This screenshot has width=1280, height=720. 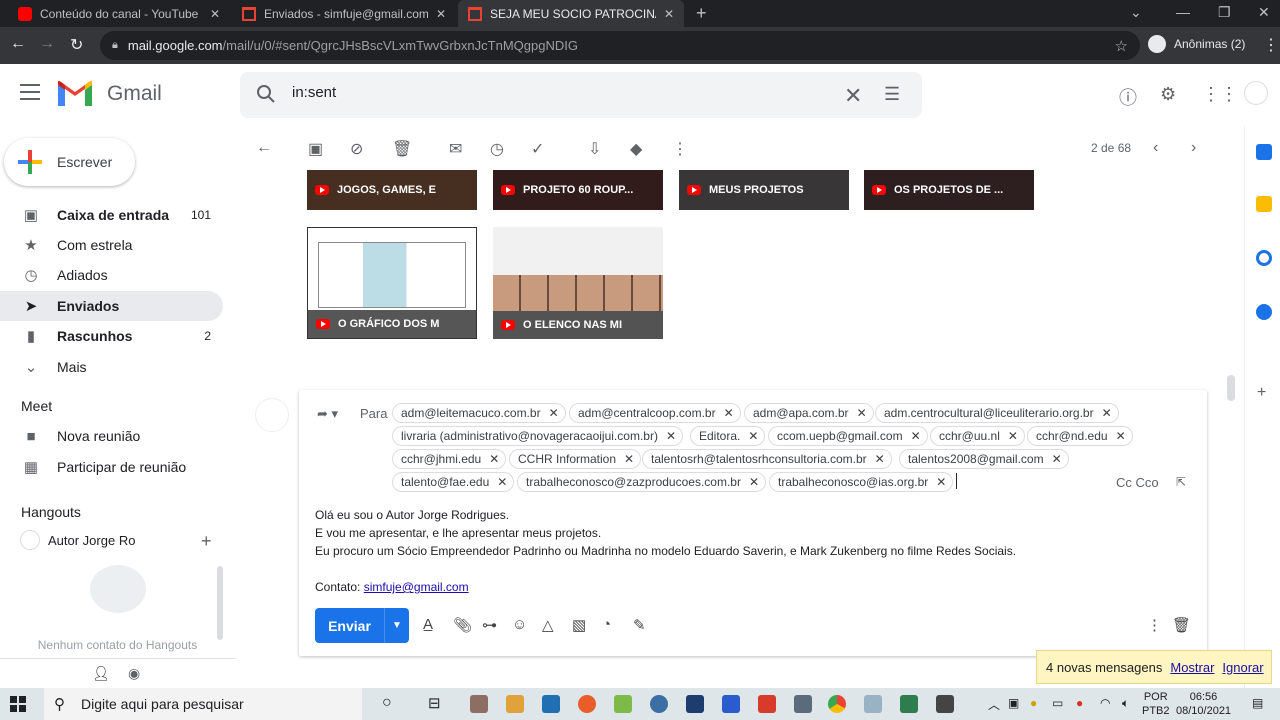 I want to click on more-options-icon: ⋮, so click(x=680, y=149).